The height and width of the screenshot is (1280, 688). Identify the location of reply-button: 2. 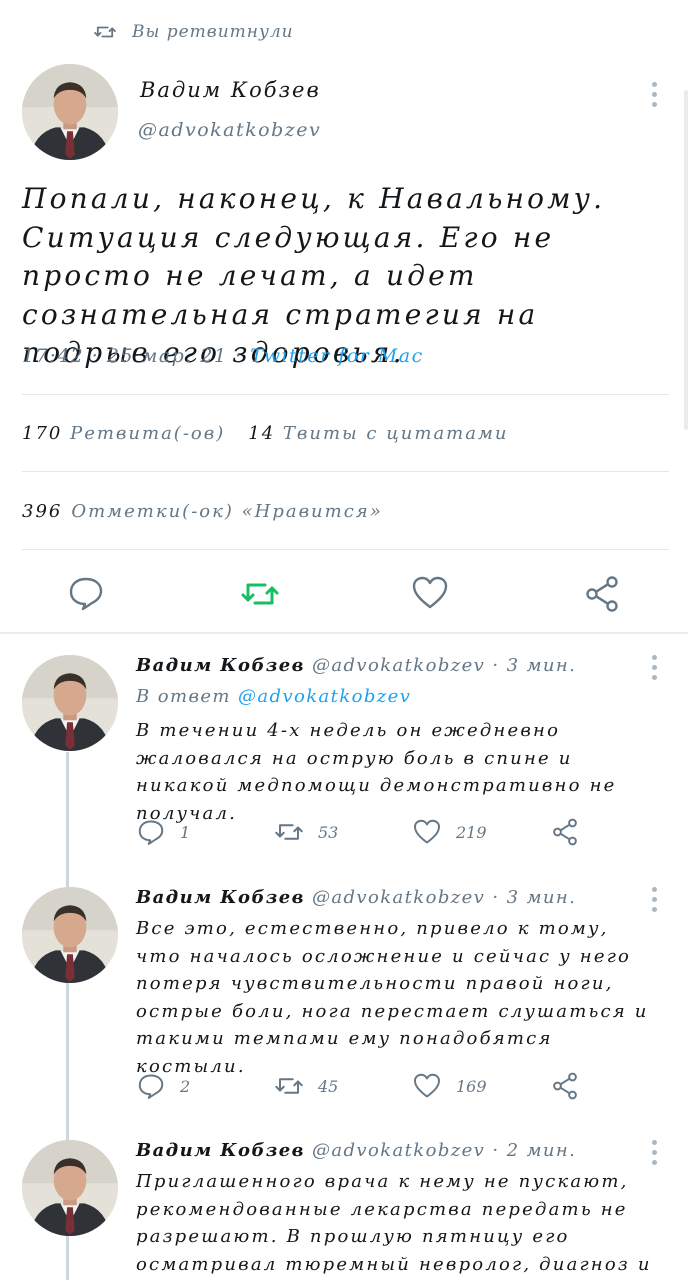
(163, 1086).